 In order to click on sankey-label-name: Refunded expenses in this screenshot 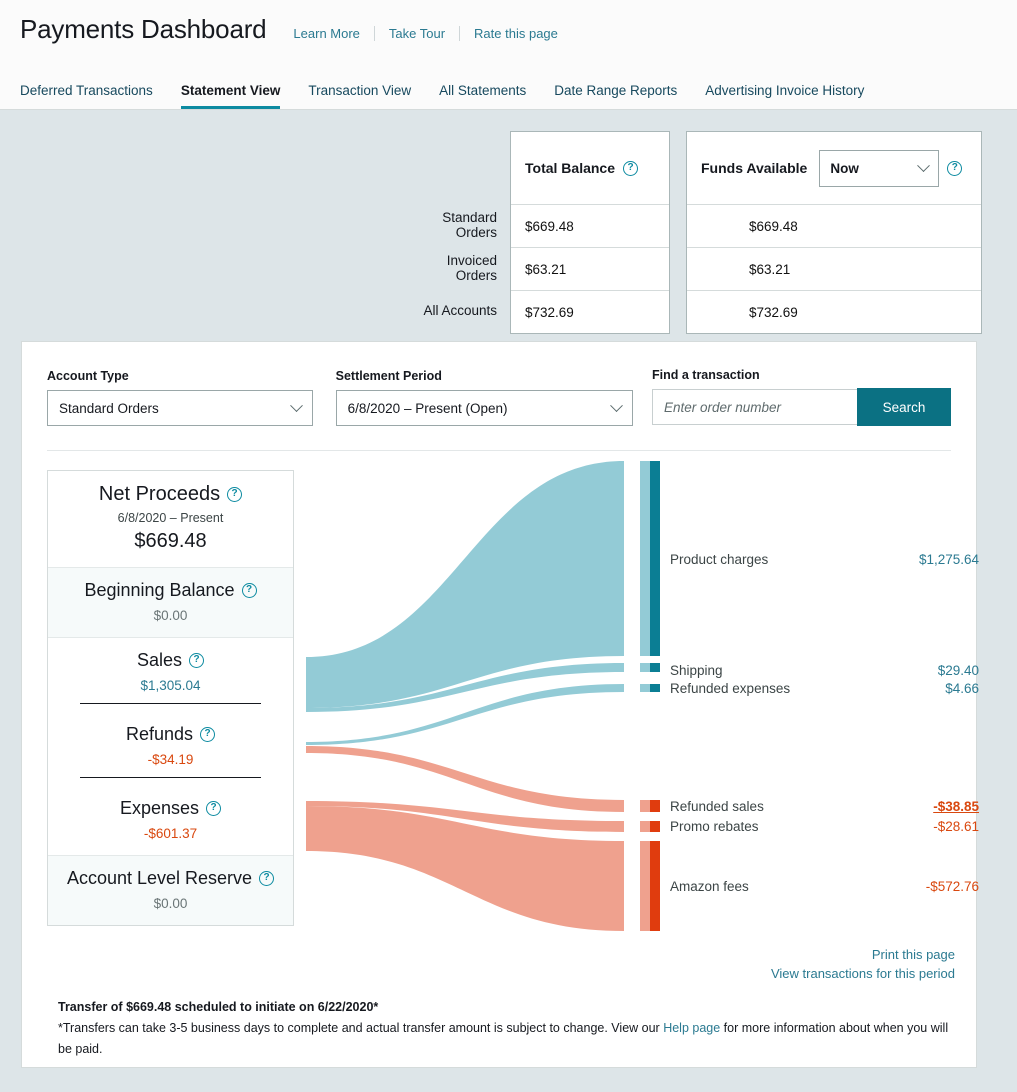, I will do `click(730, 688)`.